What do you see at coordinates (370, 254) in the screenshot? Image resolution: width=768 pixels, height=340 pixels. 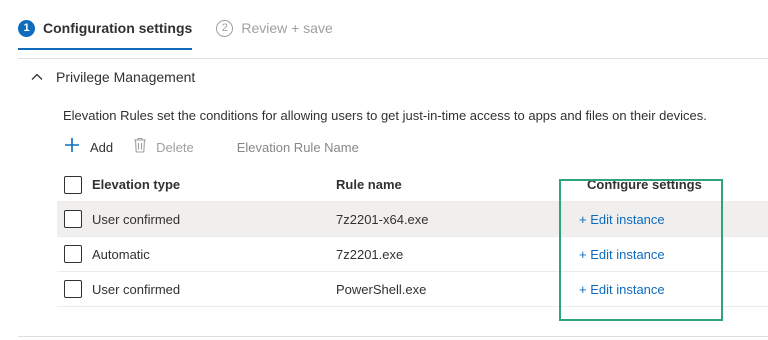 I see `rule-name-cell: 7z2201.exe` at bounding box center [370, 254].